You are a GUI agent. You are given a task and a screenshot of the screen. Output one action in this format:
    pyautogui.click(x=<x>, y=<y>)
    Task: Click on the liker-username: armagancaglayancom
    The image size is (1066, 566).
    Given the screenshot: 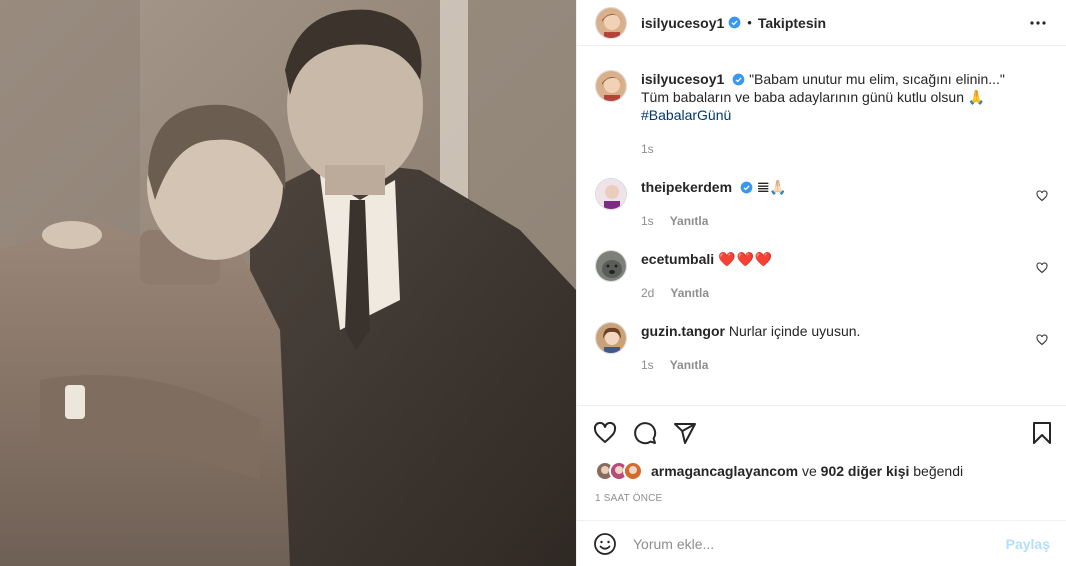 What is the action you would take?
    pyautogui.click(x=724, y=471)
    